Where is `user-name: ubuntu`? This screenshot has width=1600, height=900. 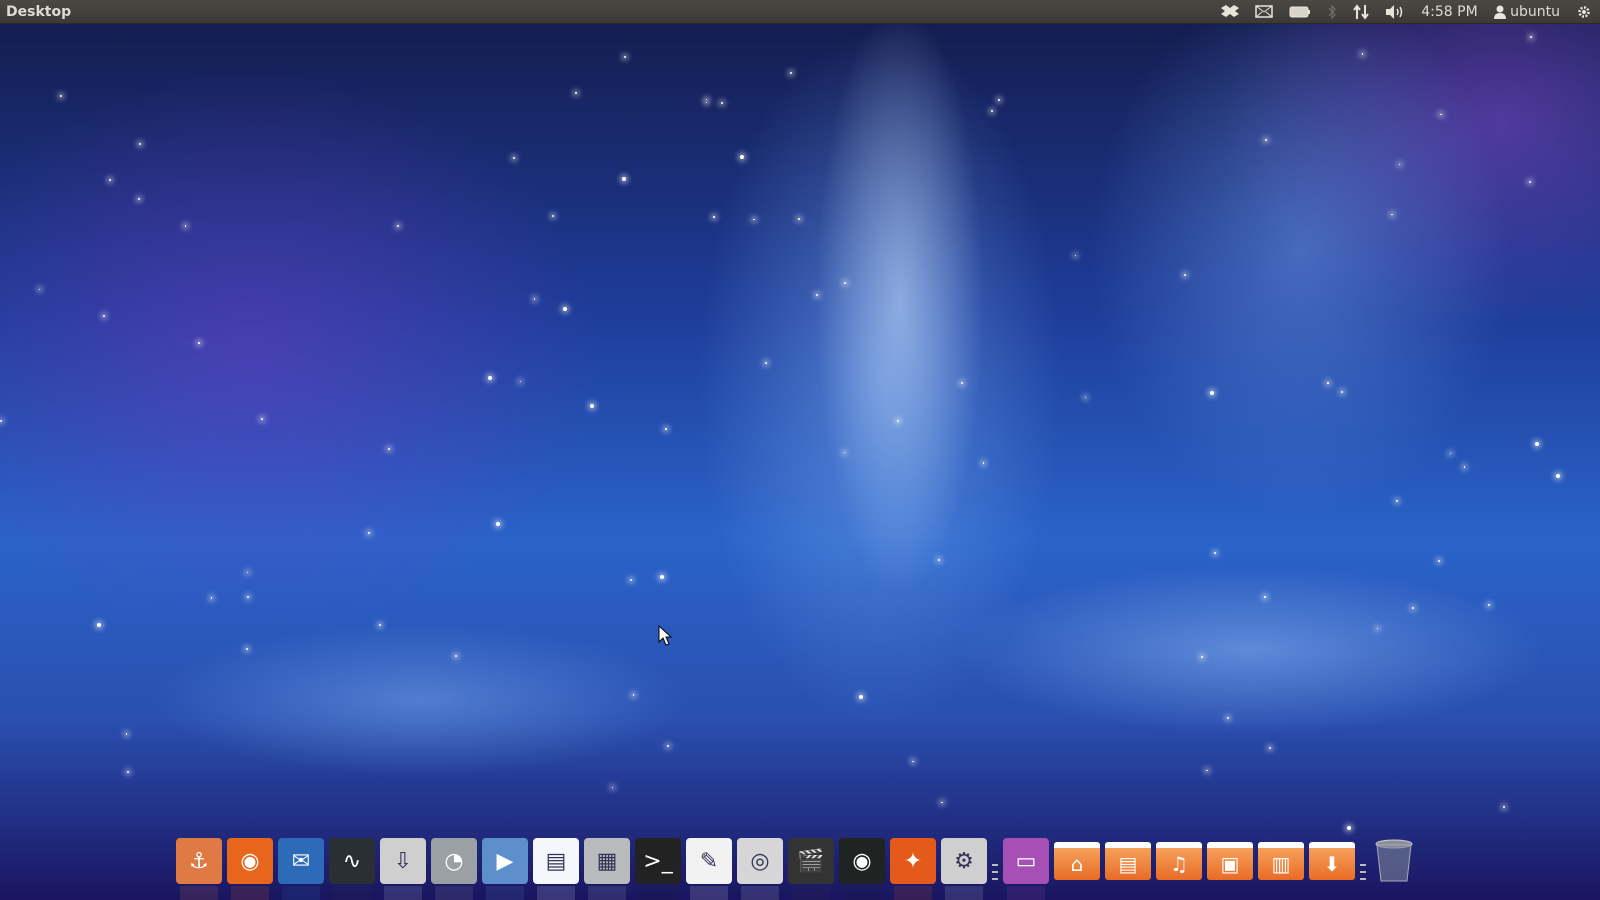 user-name: ubuntu is located at coordinates (1535, 11).